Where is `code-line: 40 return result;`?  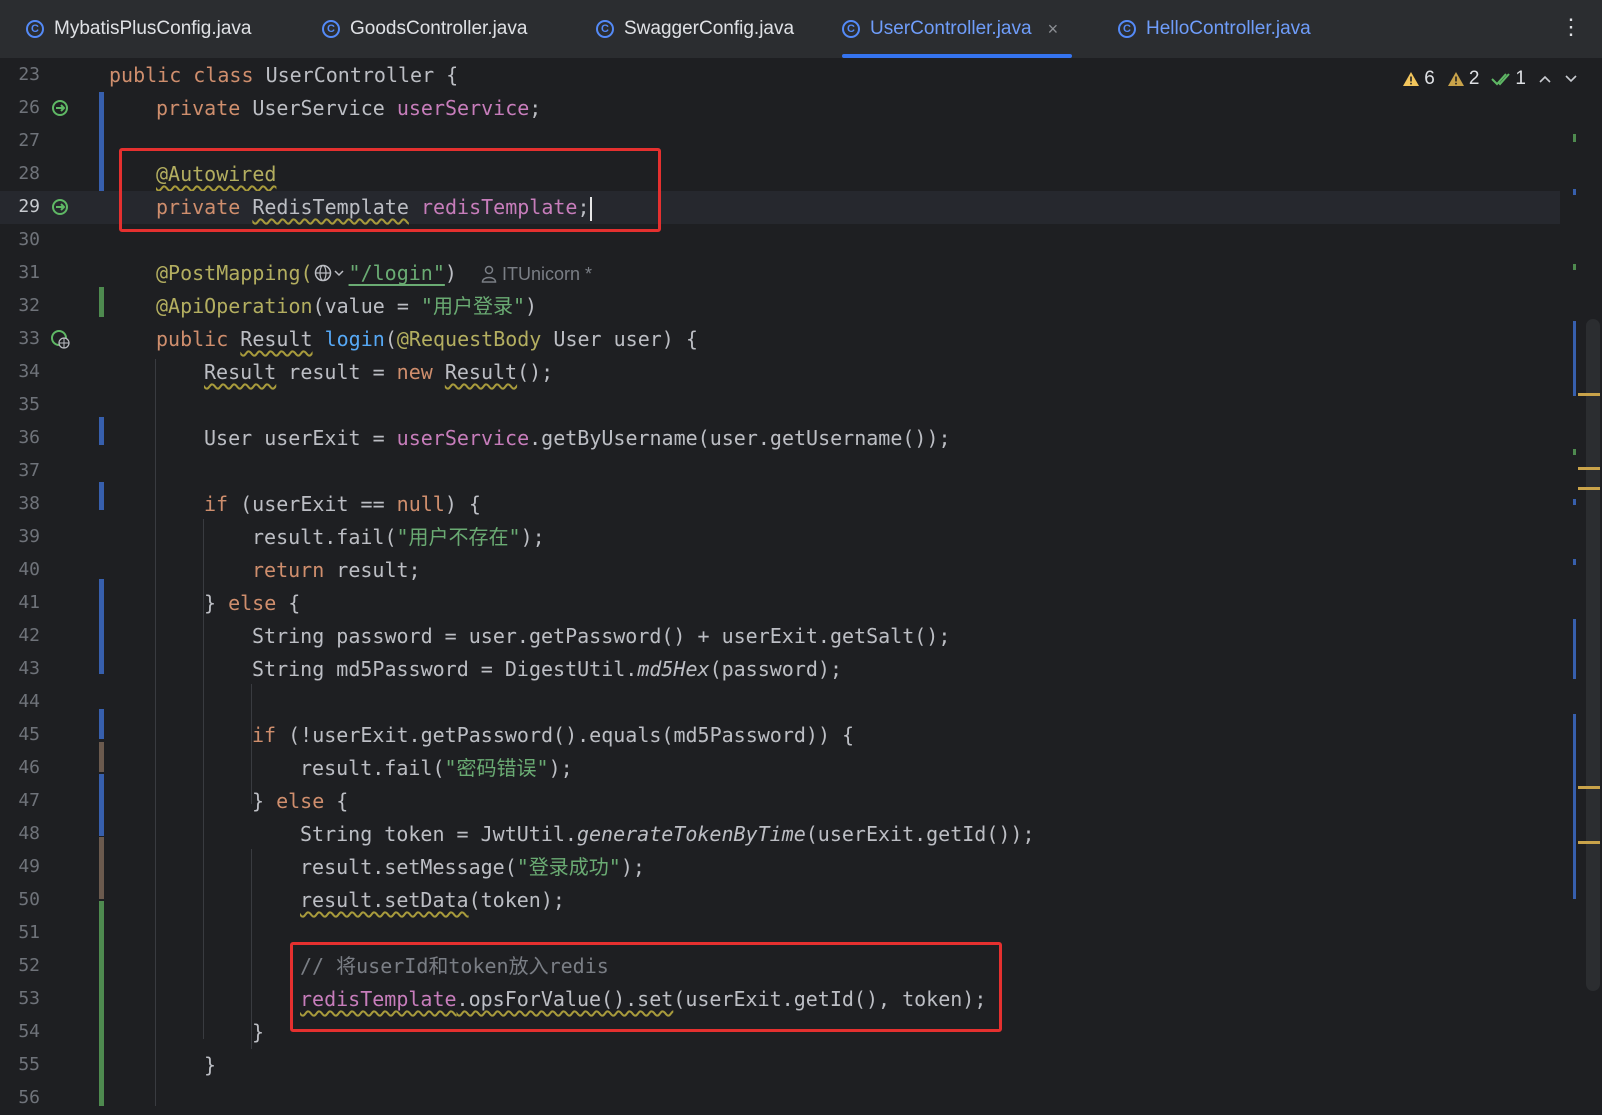 code-line: 40 return result; is located at coordinates (780, 570).